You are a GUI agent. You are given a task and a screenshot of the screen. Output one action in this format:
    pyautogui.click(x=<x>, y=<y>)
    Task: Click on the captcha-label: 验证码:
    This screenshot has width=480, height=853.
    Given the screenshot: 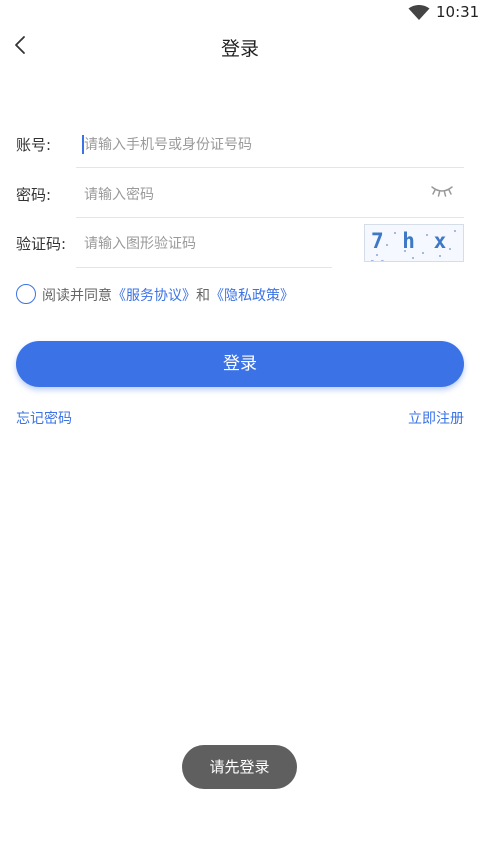 What is the action you would take?
    pyautogui.click(x=41, y=244)
    